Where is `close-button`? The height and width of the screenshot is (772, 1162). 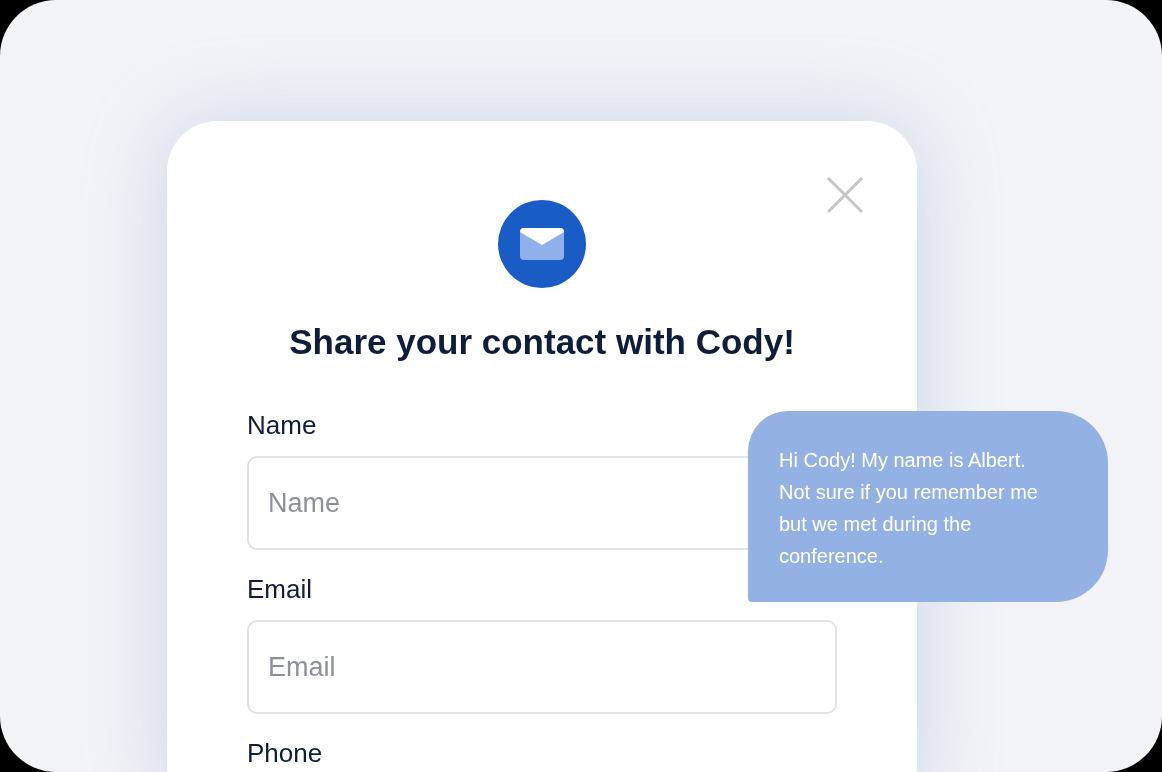
close-button is located at coordinates (845, 195).